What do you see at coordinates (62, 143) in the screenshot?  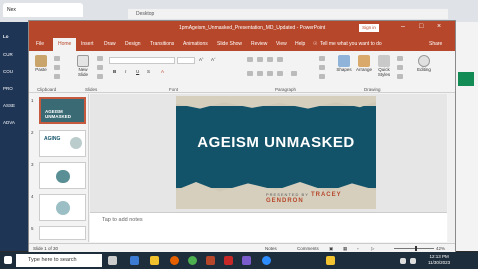 I see `slide-thumbnail-2: AGING` at bounding box center [62, 143].